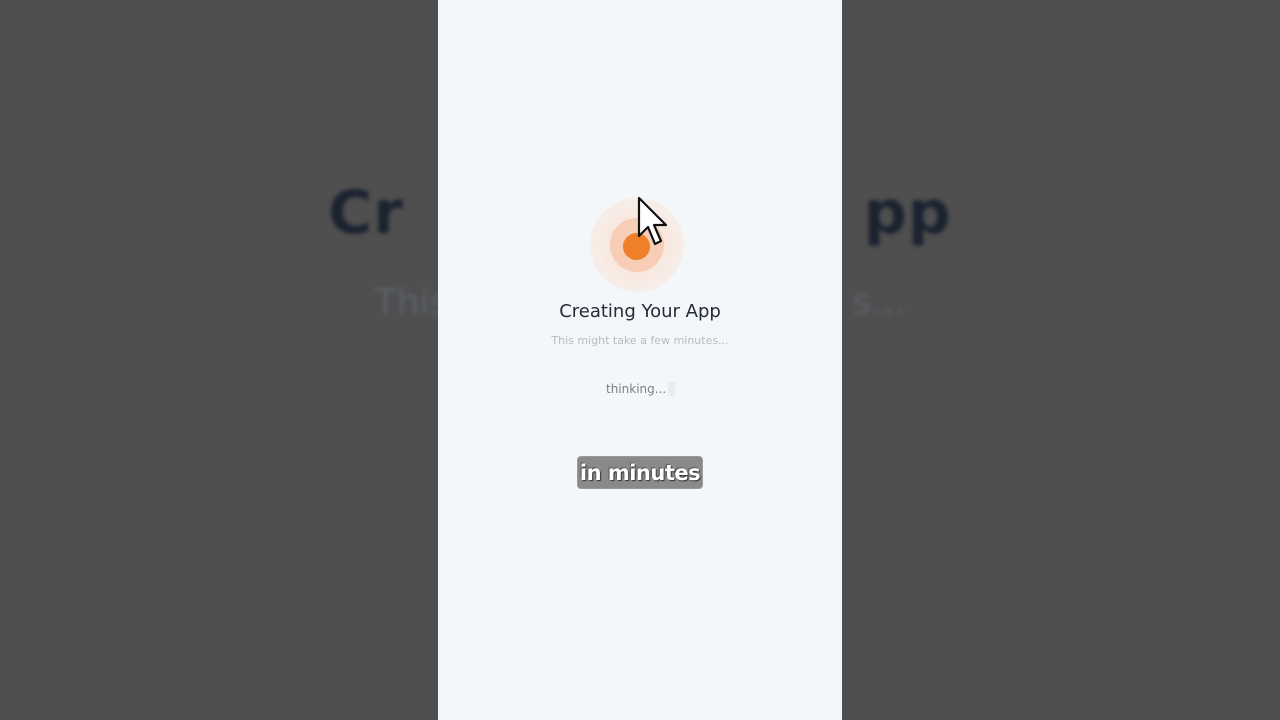 This screenshot has width=1280, height=720. I want to click on video-caption: in minutes, so click(640, 472).